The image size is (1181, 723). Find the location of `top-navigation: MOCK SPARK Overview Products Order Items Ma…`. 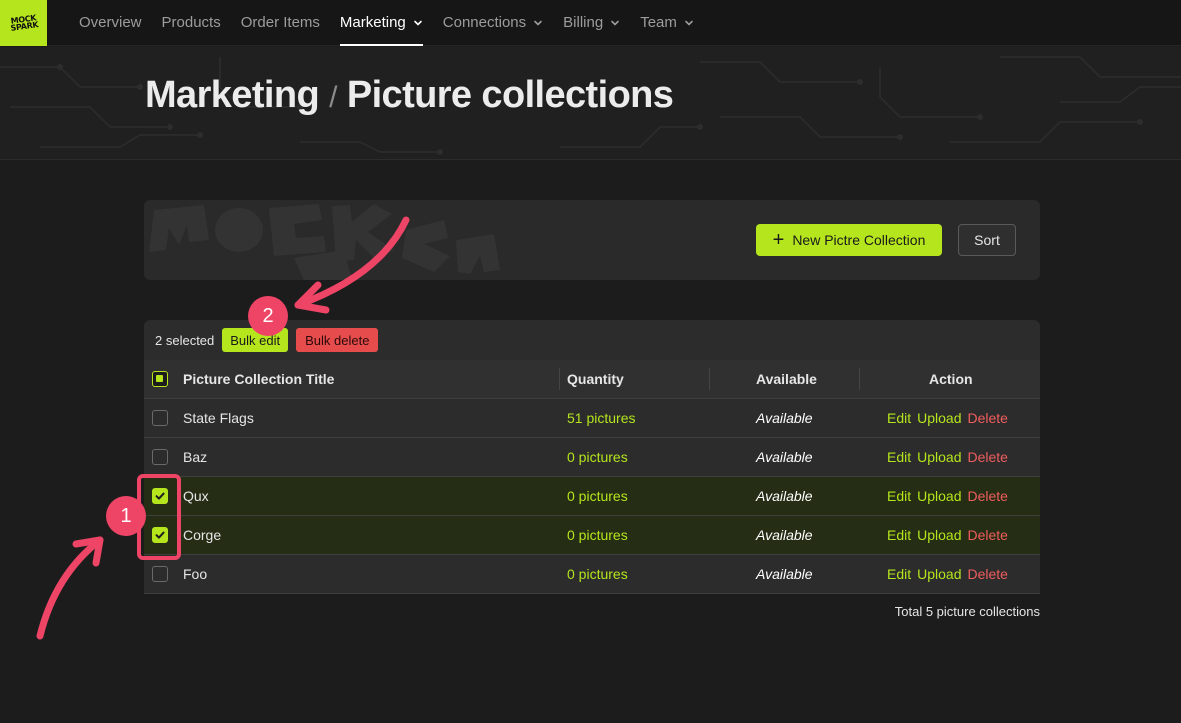

top-navigation: MOCK SPARK Overview Products Order Items Ma… is located at coordinates (590, 23).